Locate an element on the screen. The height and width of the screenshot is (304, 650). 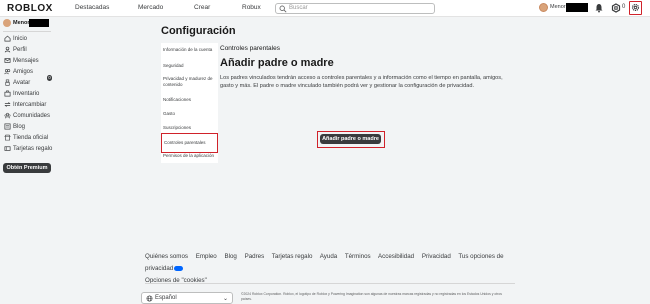
gear-icon is located at coordinates (635, 7).